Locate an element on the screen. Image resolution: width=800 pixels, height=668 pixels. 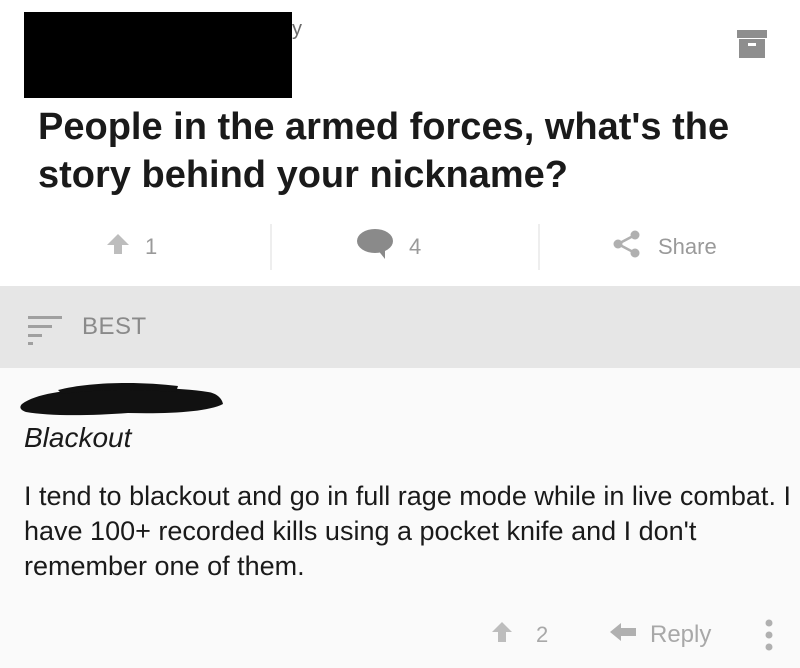
archive-icon is located at coordinates (752, 44).